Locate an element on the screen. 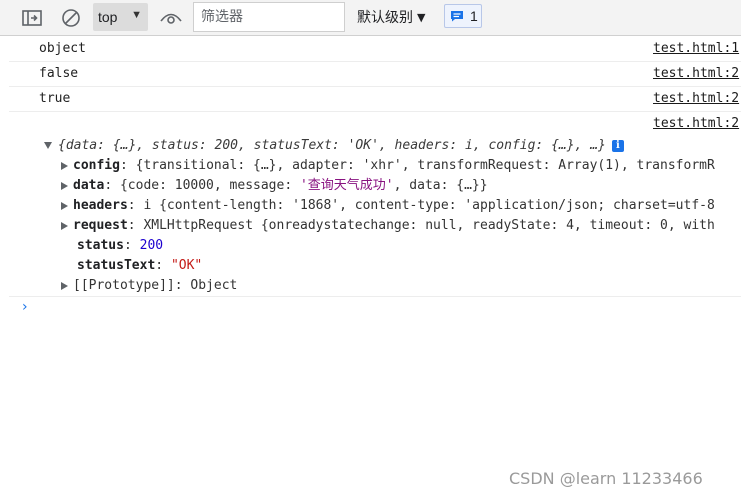 The width and height of the screenshot is (741, 495). issues-button: 1 is located at coordinates (463, 16).